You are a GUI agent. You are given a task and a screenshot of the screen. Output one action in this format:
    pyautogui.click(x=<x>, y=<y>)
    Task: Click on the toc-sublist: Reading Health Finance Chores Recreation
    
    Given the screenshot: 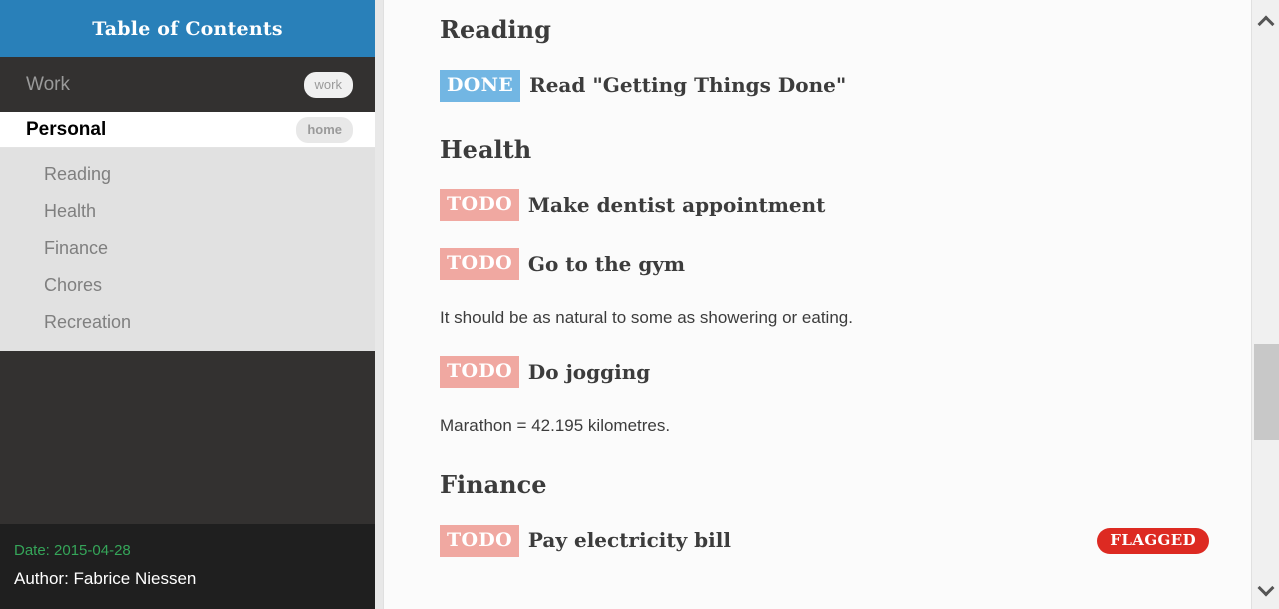 What is the action you would take?
    pyautogui.click(x=187, y=249)
    